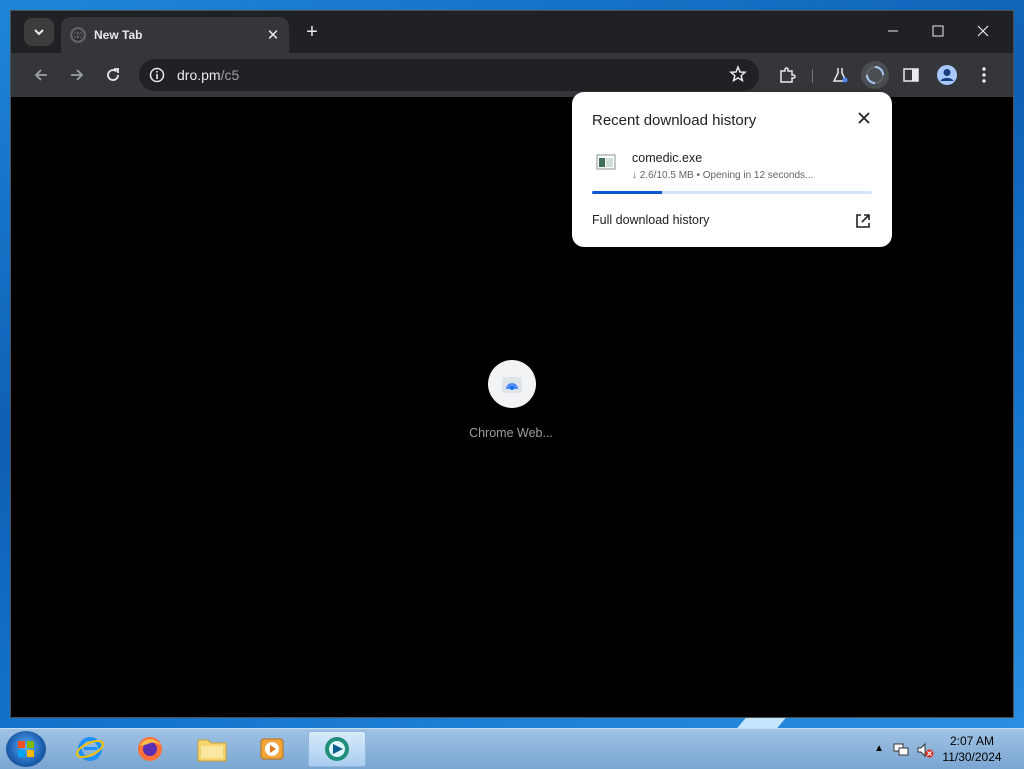 The image size is (1024, 769). Describe the element at coordinates (925, 750) in the screenshot. I see `volume-muted-icon` at that location.